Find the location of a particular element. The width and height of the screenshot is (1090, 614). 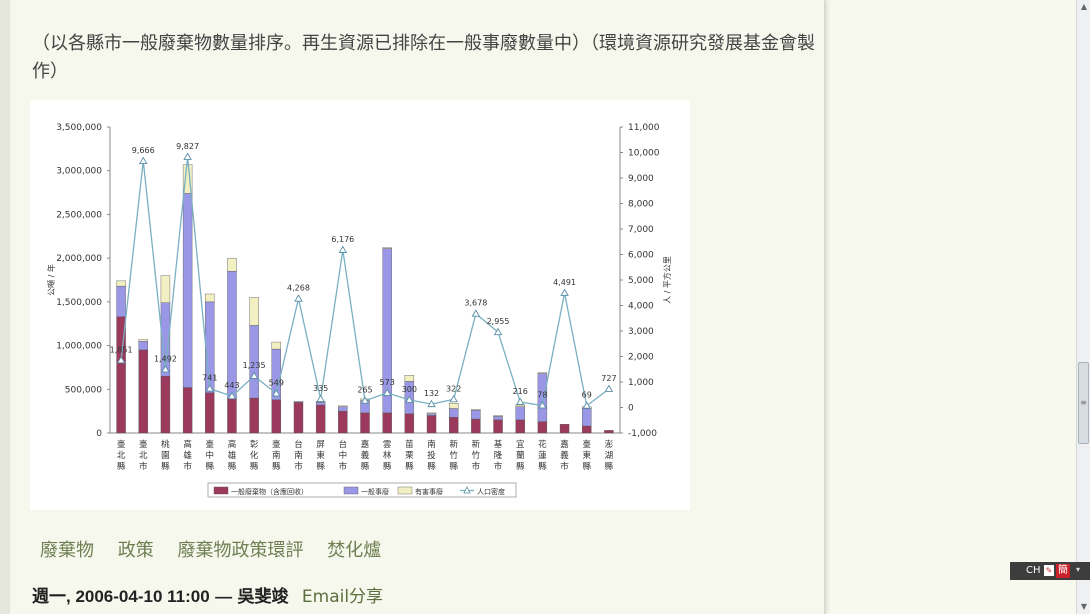

category-label: 台中市 is located at coordinates (343, 455).